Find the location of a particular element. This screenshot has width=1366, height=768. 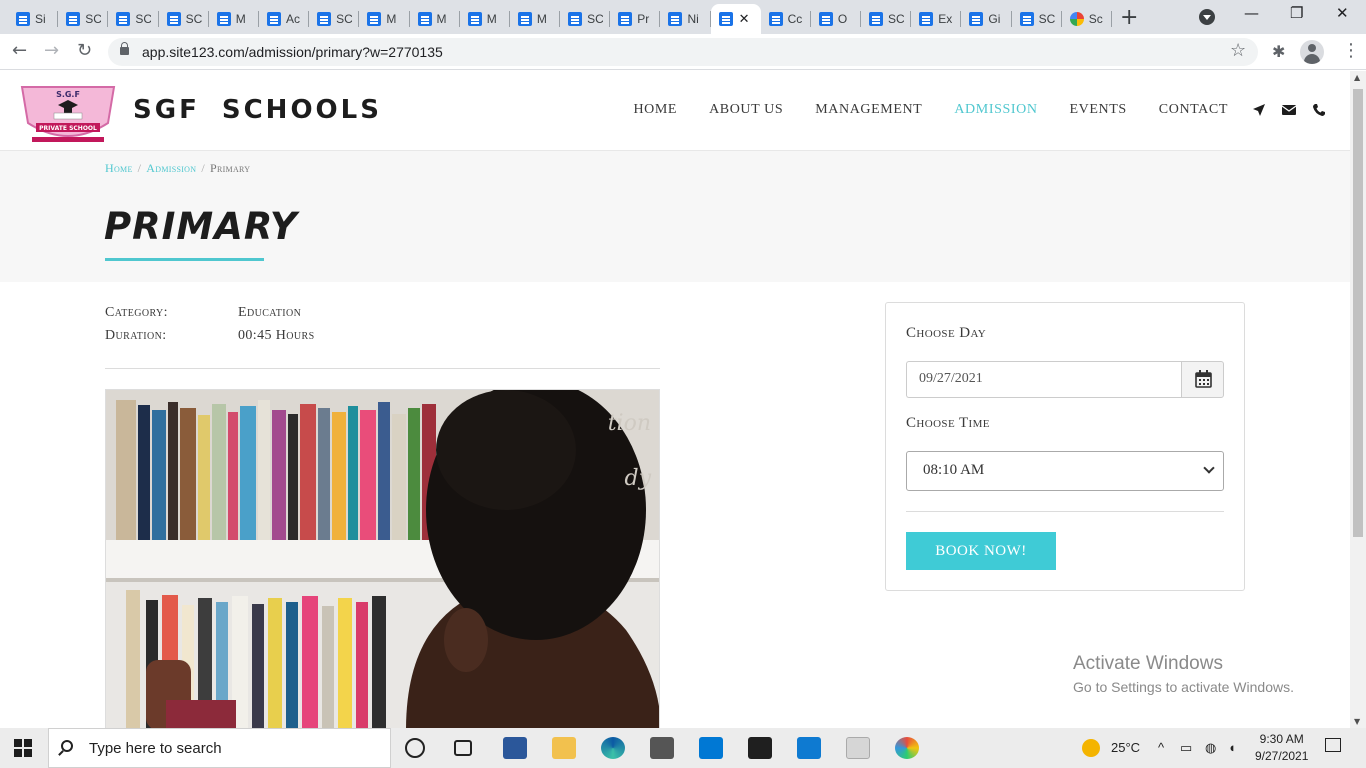

paint-icon is located at coordinates (907, 748).